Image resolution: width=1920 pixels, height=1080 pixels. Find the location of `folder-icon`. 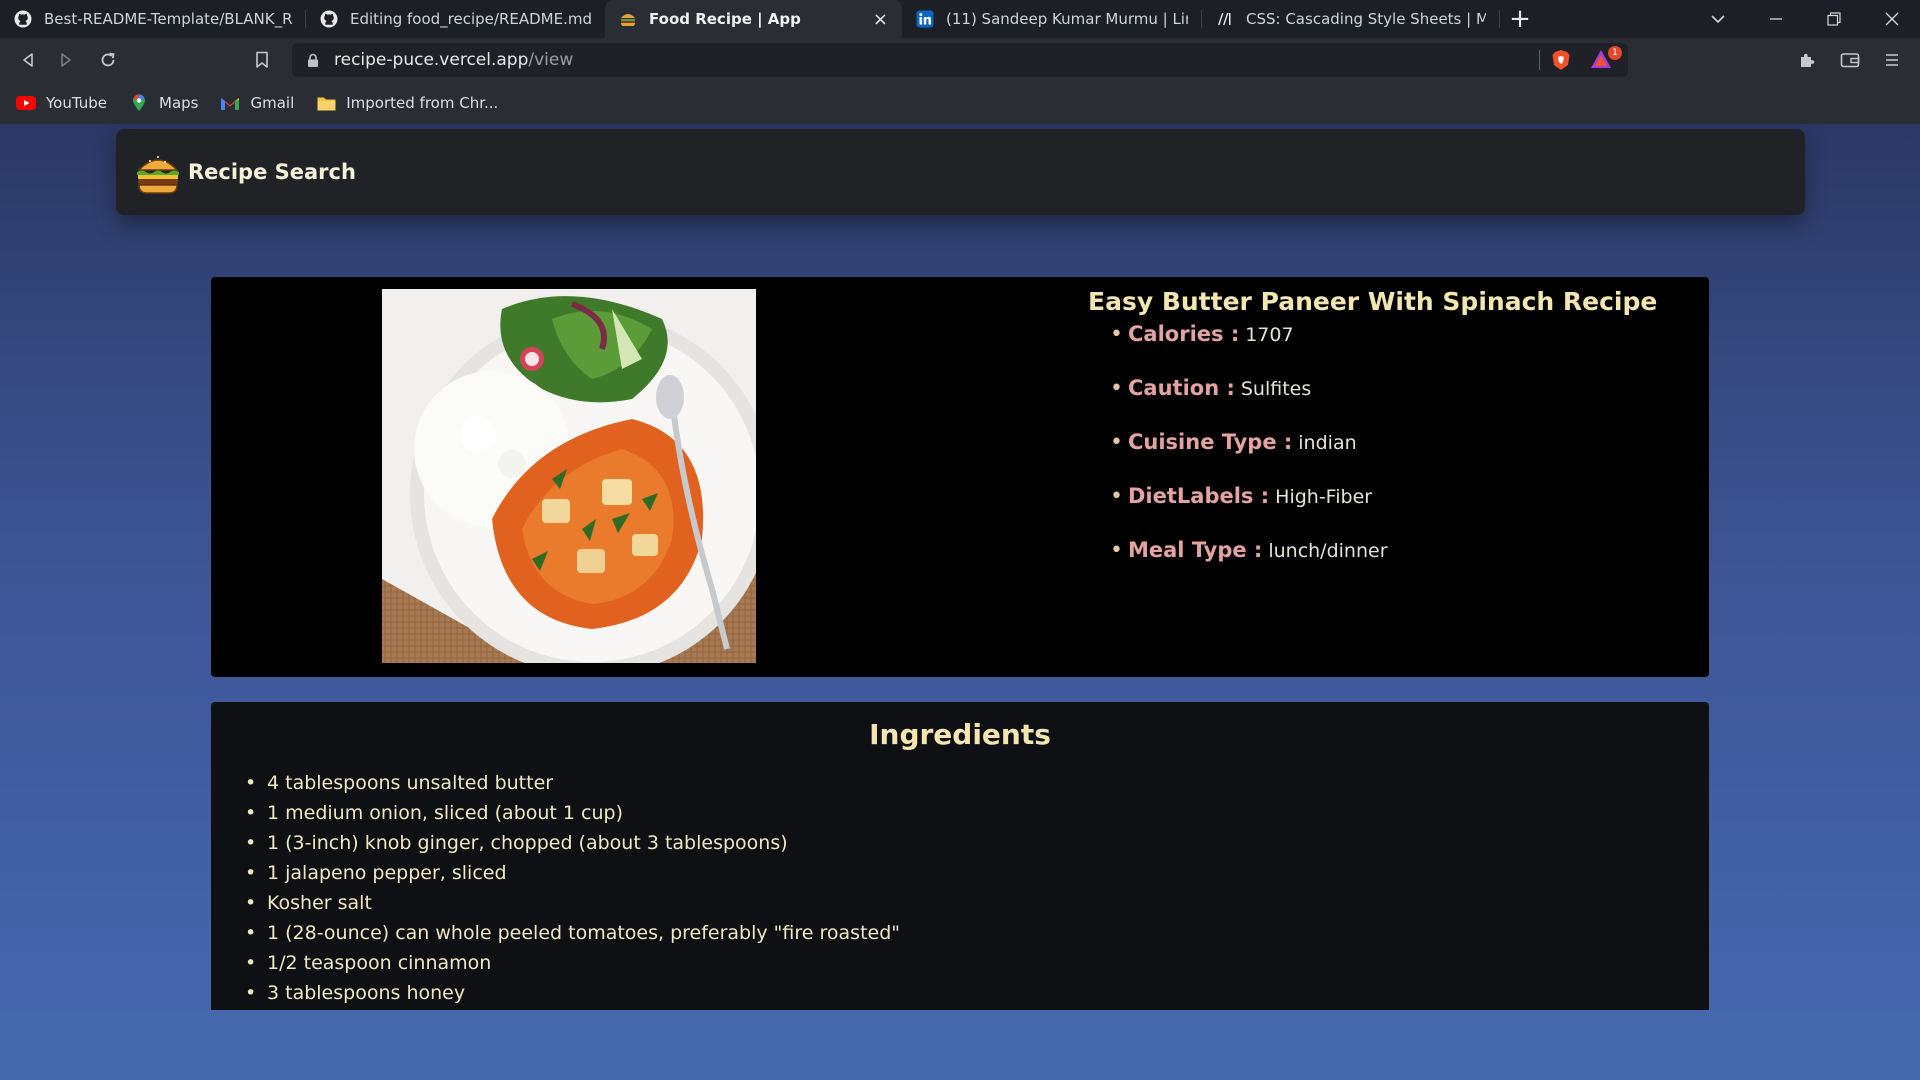

folder-icon is located at coordinates (326, 103).